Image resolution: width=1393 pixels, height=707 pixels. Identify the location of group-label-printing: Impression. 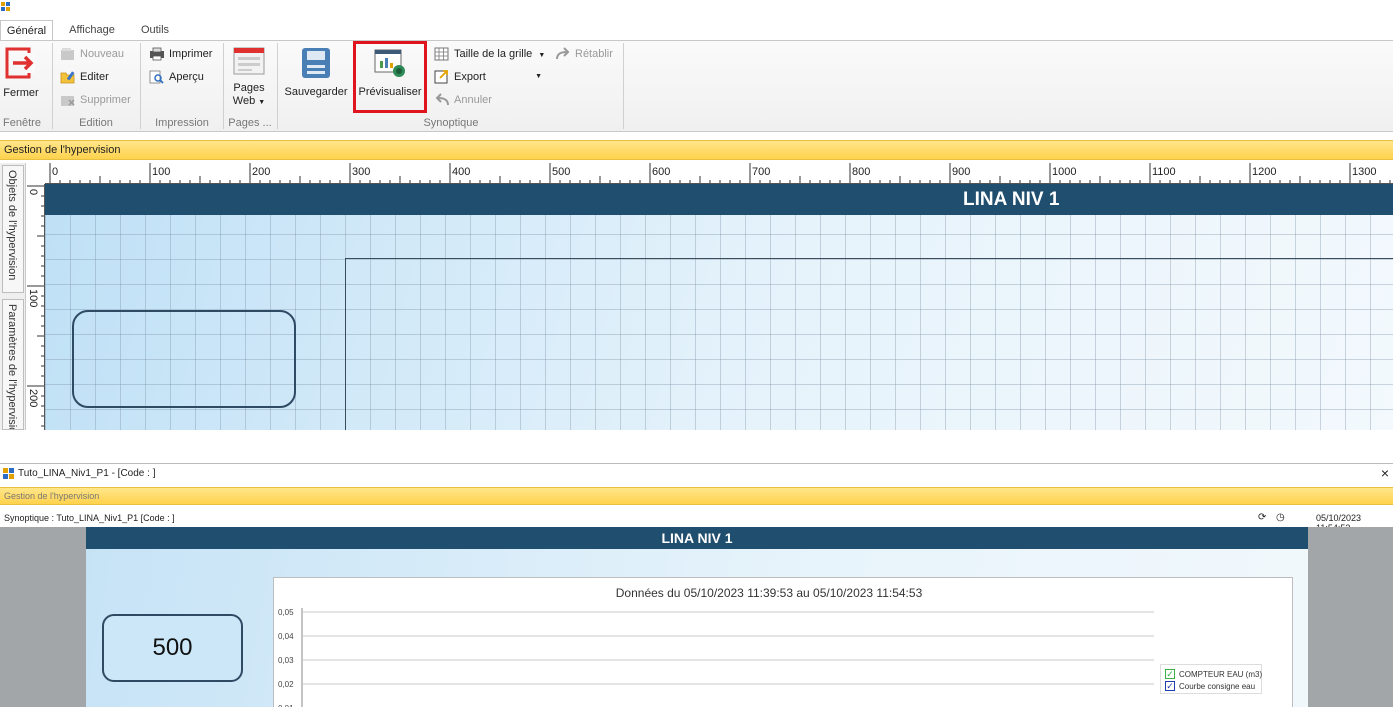
(182, 123).